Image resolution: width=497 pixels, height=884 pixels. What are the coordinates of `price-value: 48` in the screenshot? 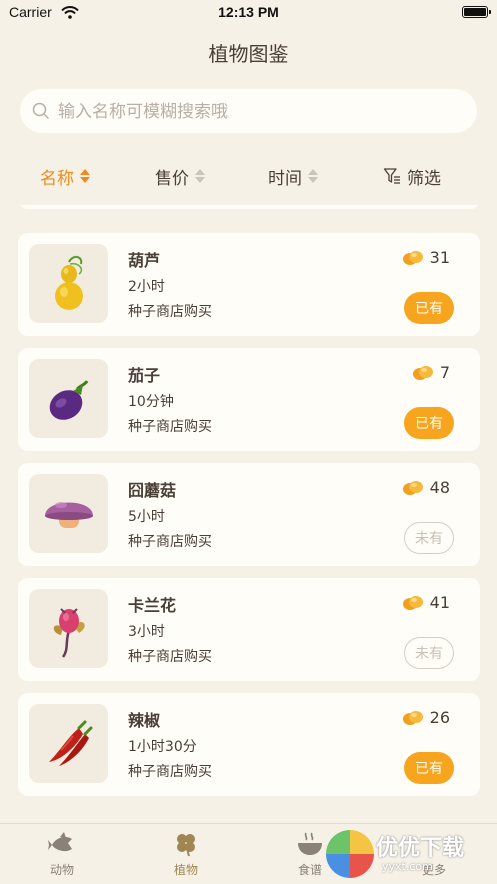 It's located at (439, 487).